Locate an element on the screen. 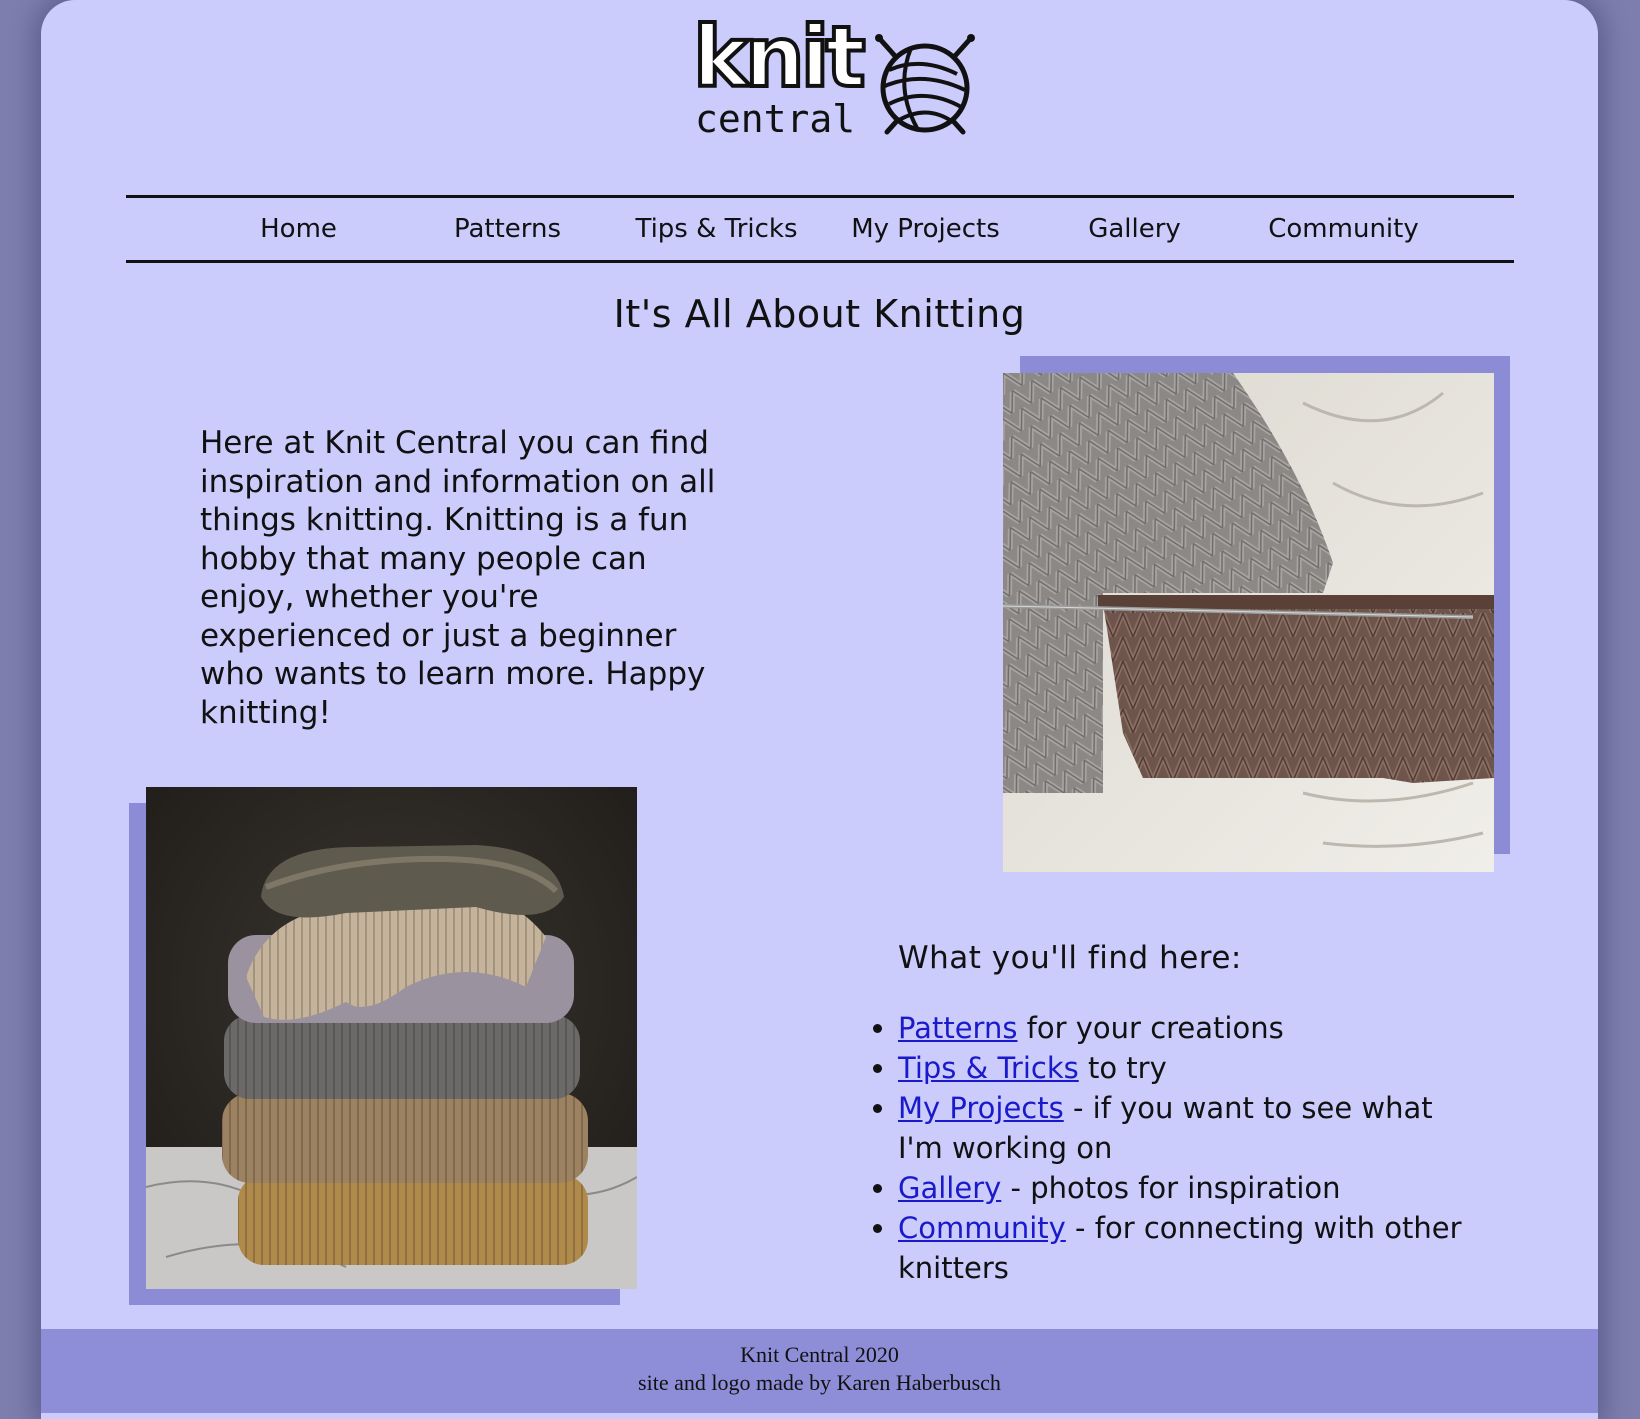 This screenshot has width=1640, height=1419. link-my-projects: My Projects is located at coordinates (981, 1108).